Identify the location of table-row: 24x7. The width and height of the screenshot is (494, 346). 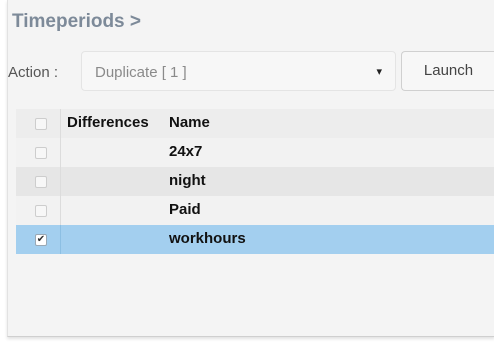
(255, 152).